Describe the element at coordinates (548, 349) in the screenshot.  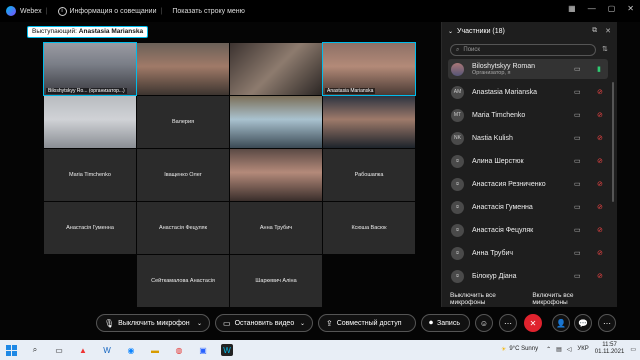
I see `tray-arrow-icon: ⌃` at that location.